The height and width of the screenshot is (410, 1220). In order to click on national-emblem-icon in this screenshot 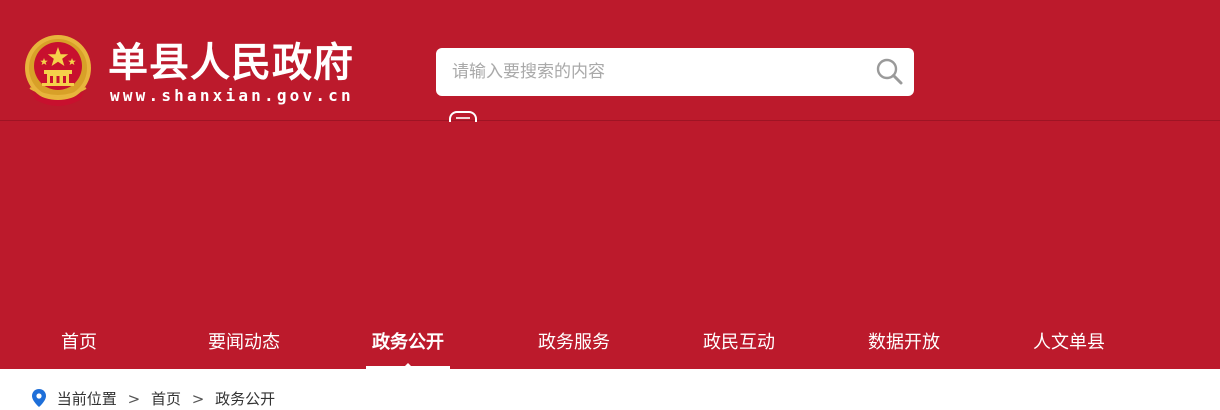, I will do `click(58, 72)`.